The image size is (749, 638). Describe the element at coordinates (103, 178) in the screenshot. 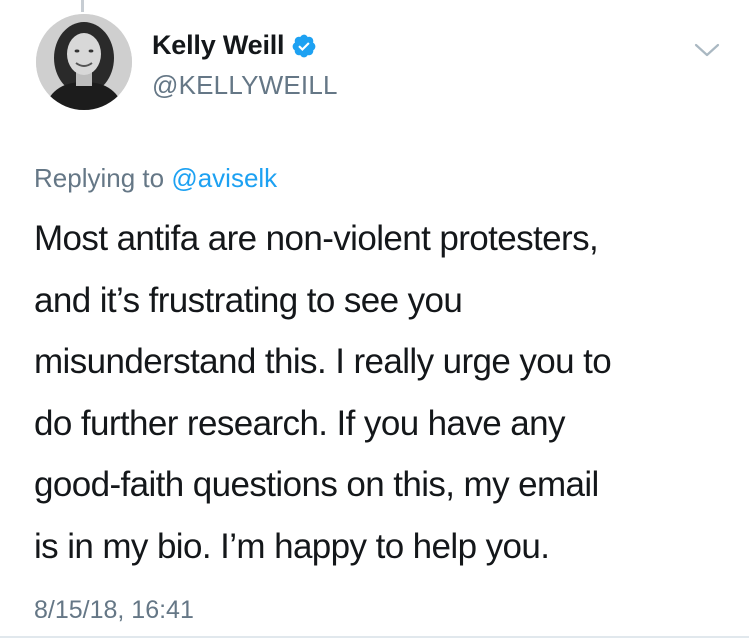

I see `reply-prefix: Replying to` at that location.